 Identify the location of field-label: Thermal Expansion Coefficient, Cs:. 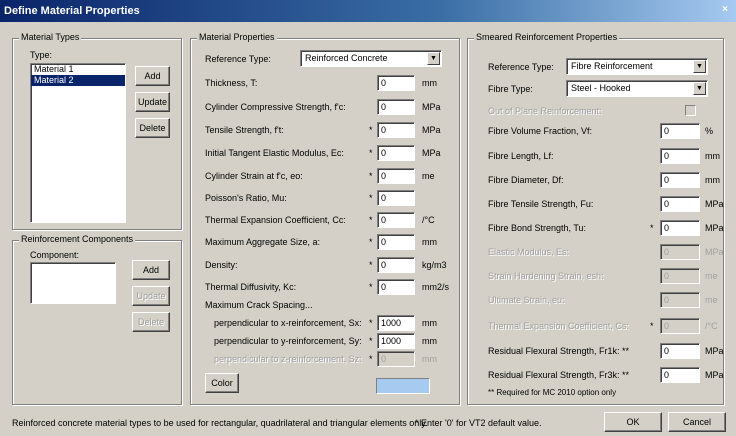
(558, 326).